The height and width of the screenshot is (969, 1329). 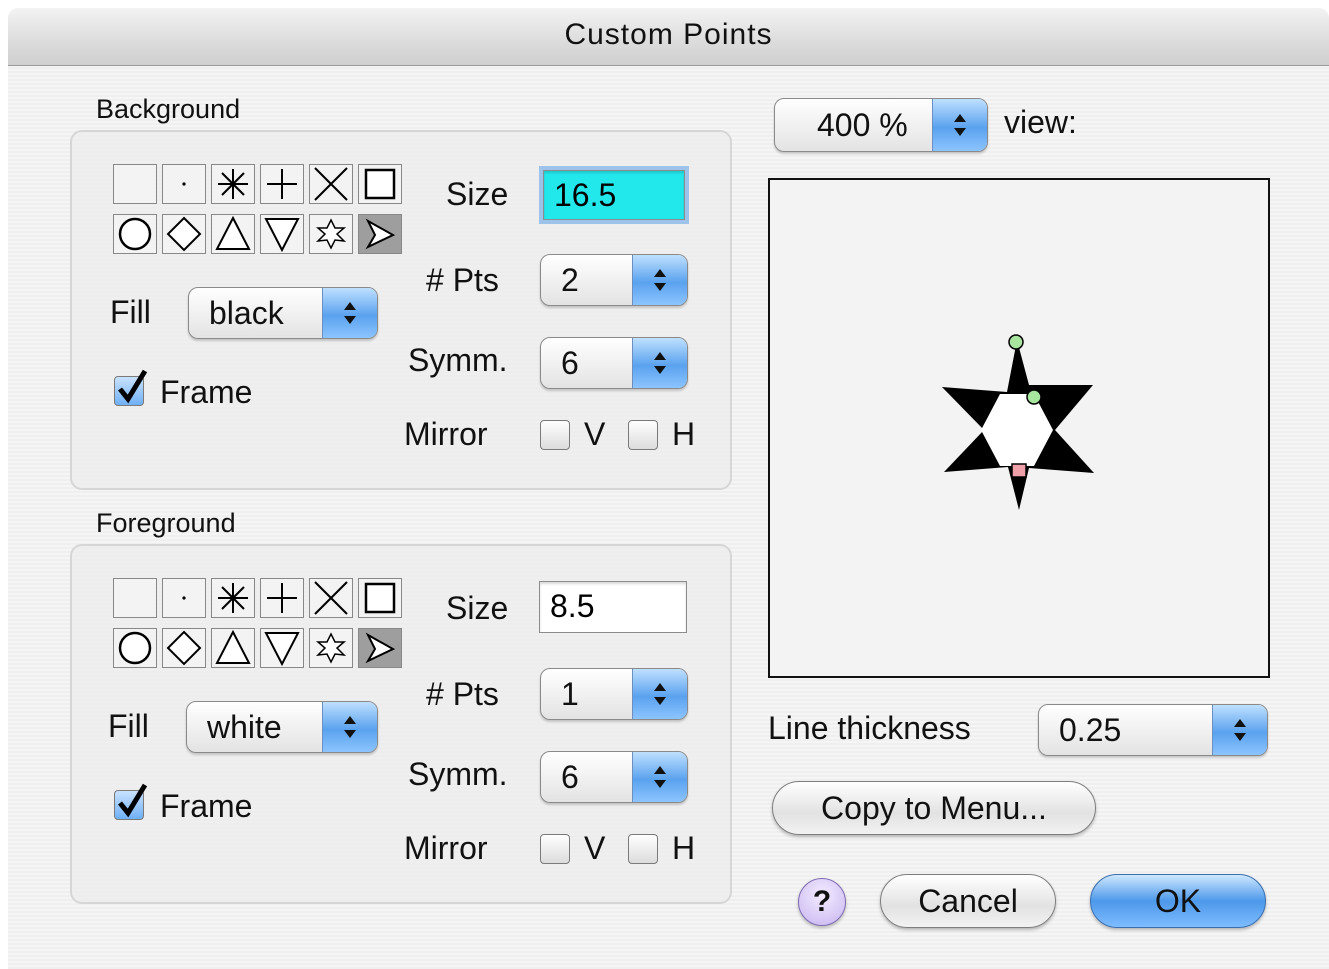 I want to click on foreground-mirror-v-checkbox, so click(x=555, y=849).